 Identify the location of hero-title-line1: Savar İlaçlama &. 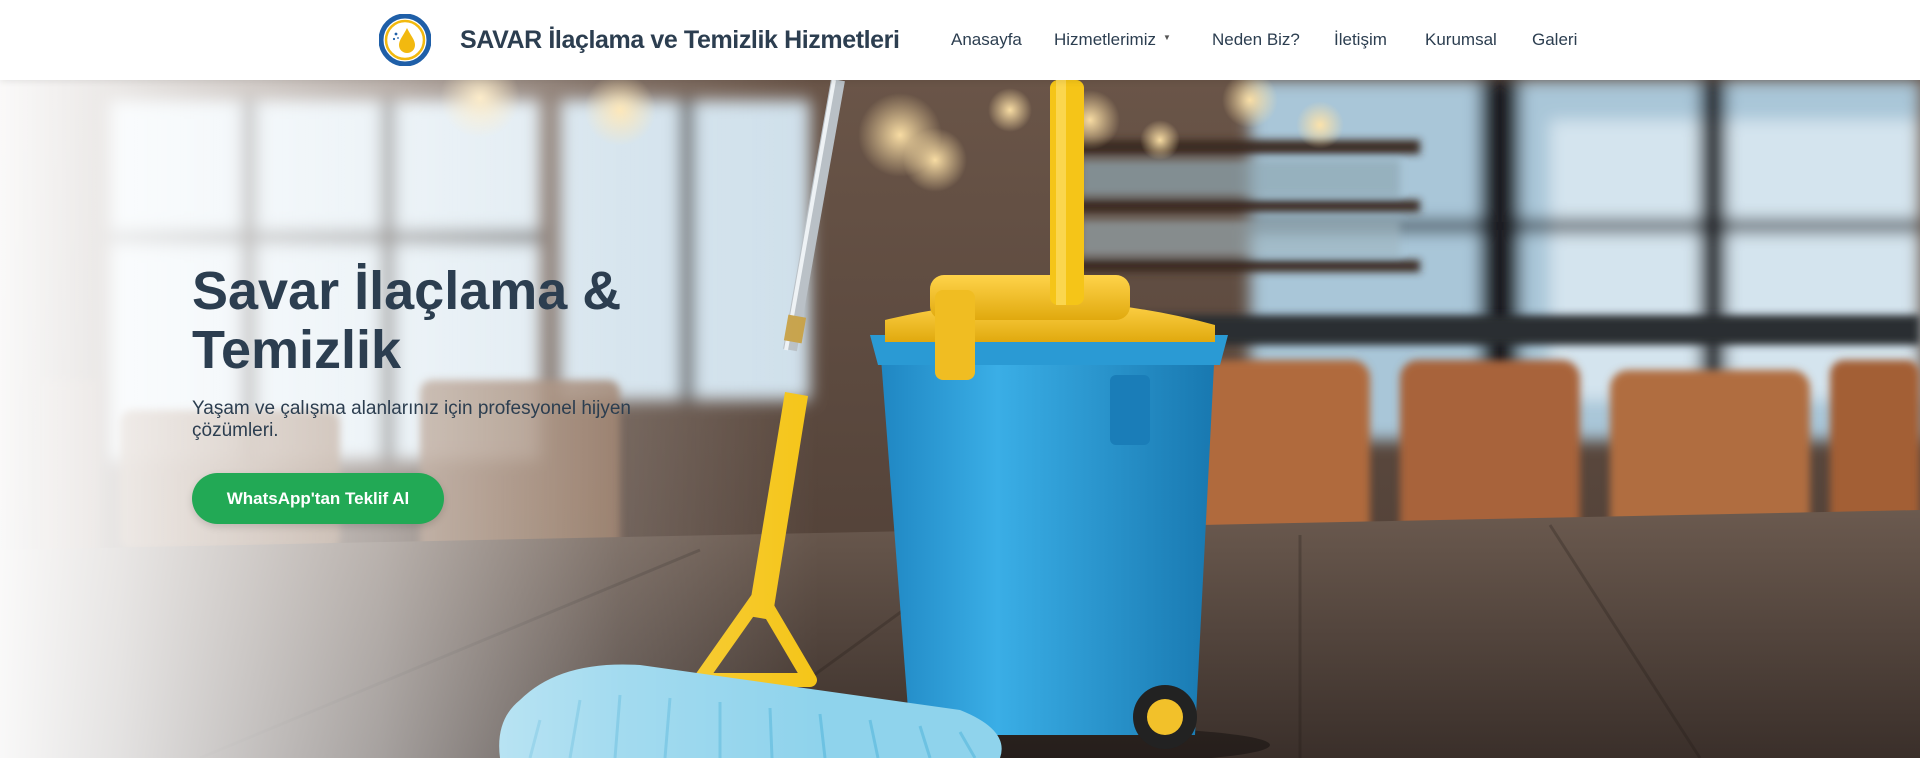
(407, 291).